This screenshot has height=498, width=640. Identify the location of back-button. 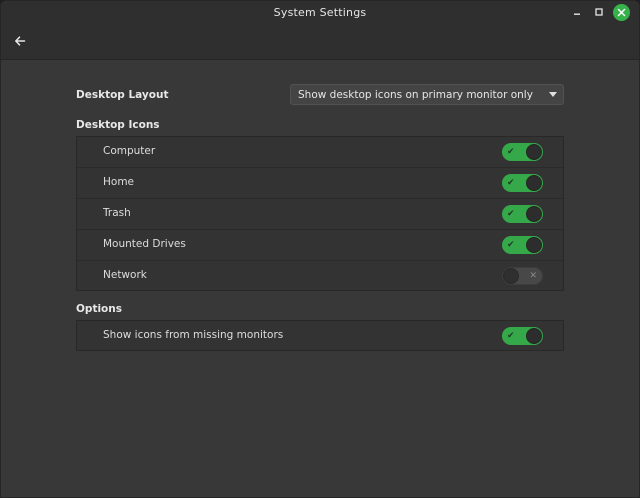
(20, 41).